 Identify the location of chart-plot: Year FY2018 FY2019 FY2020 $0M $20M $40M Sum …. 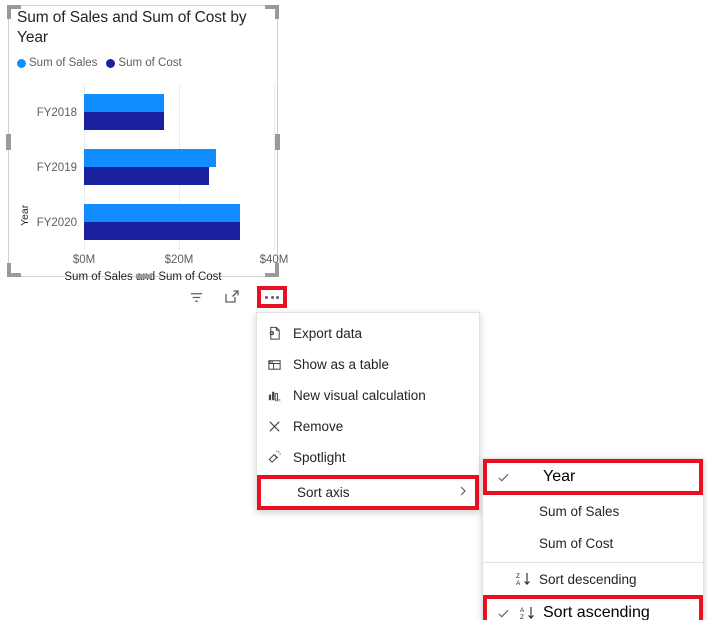
(148, 180).